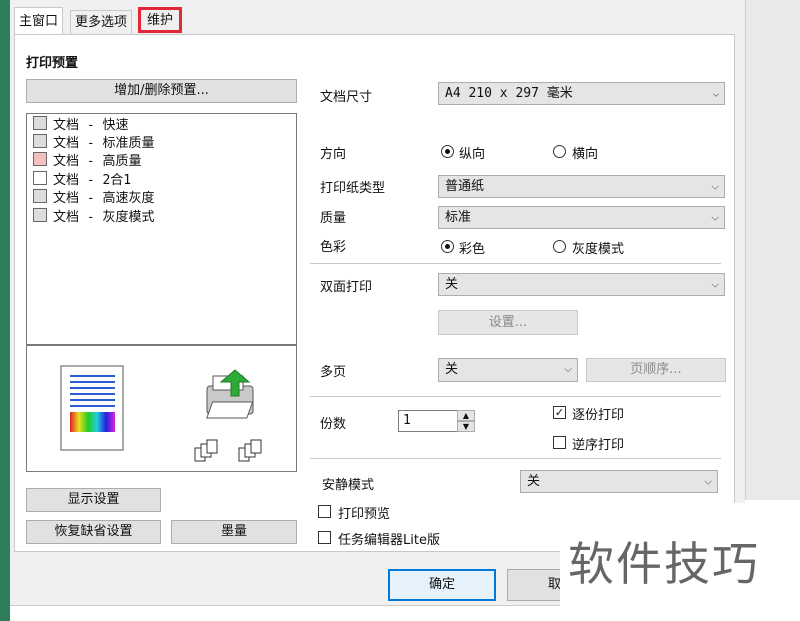  What do you see at coordinates (101, 22) in the screenshot?
I see `tab-more-options: 更多选项` at bounding box center [101, 22].